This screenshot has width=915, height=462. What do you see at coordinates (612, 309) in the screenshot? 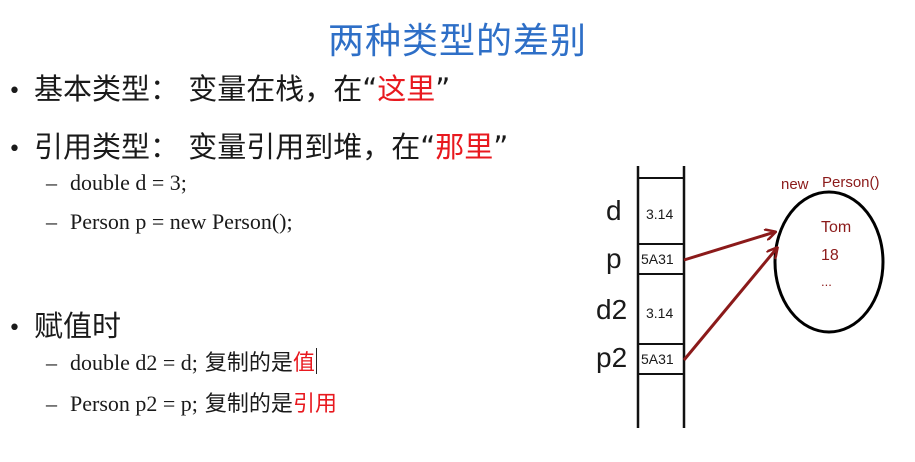
I see `stack-var-label: d2` at bounding box center [612, 309].